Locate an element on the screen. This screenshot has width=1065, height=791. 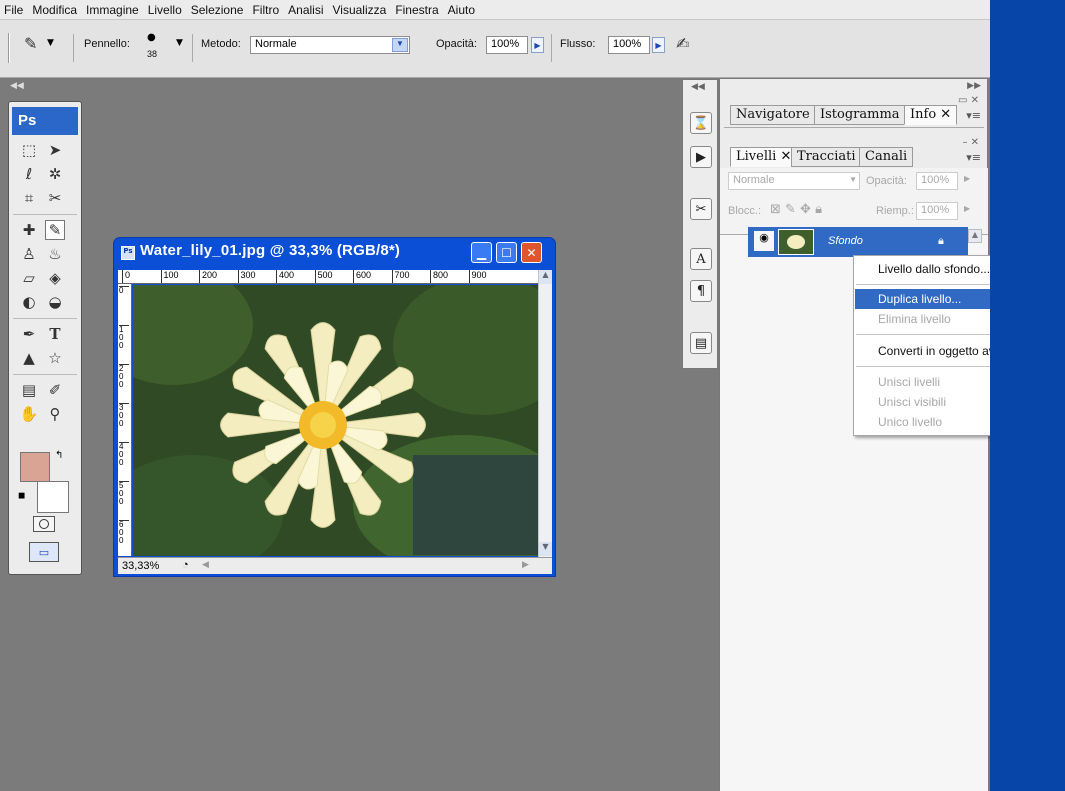
collapse-dock-icon: ◀◀ is located at coordinates (698, 87).